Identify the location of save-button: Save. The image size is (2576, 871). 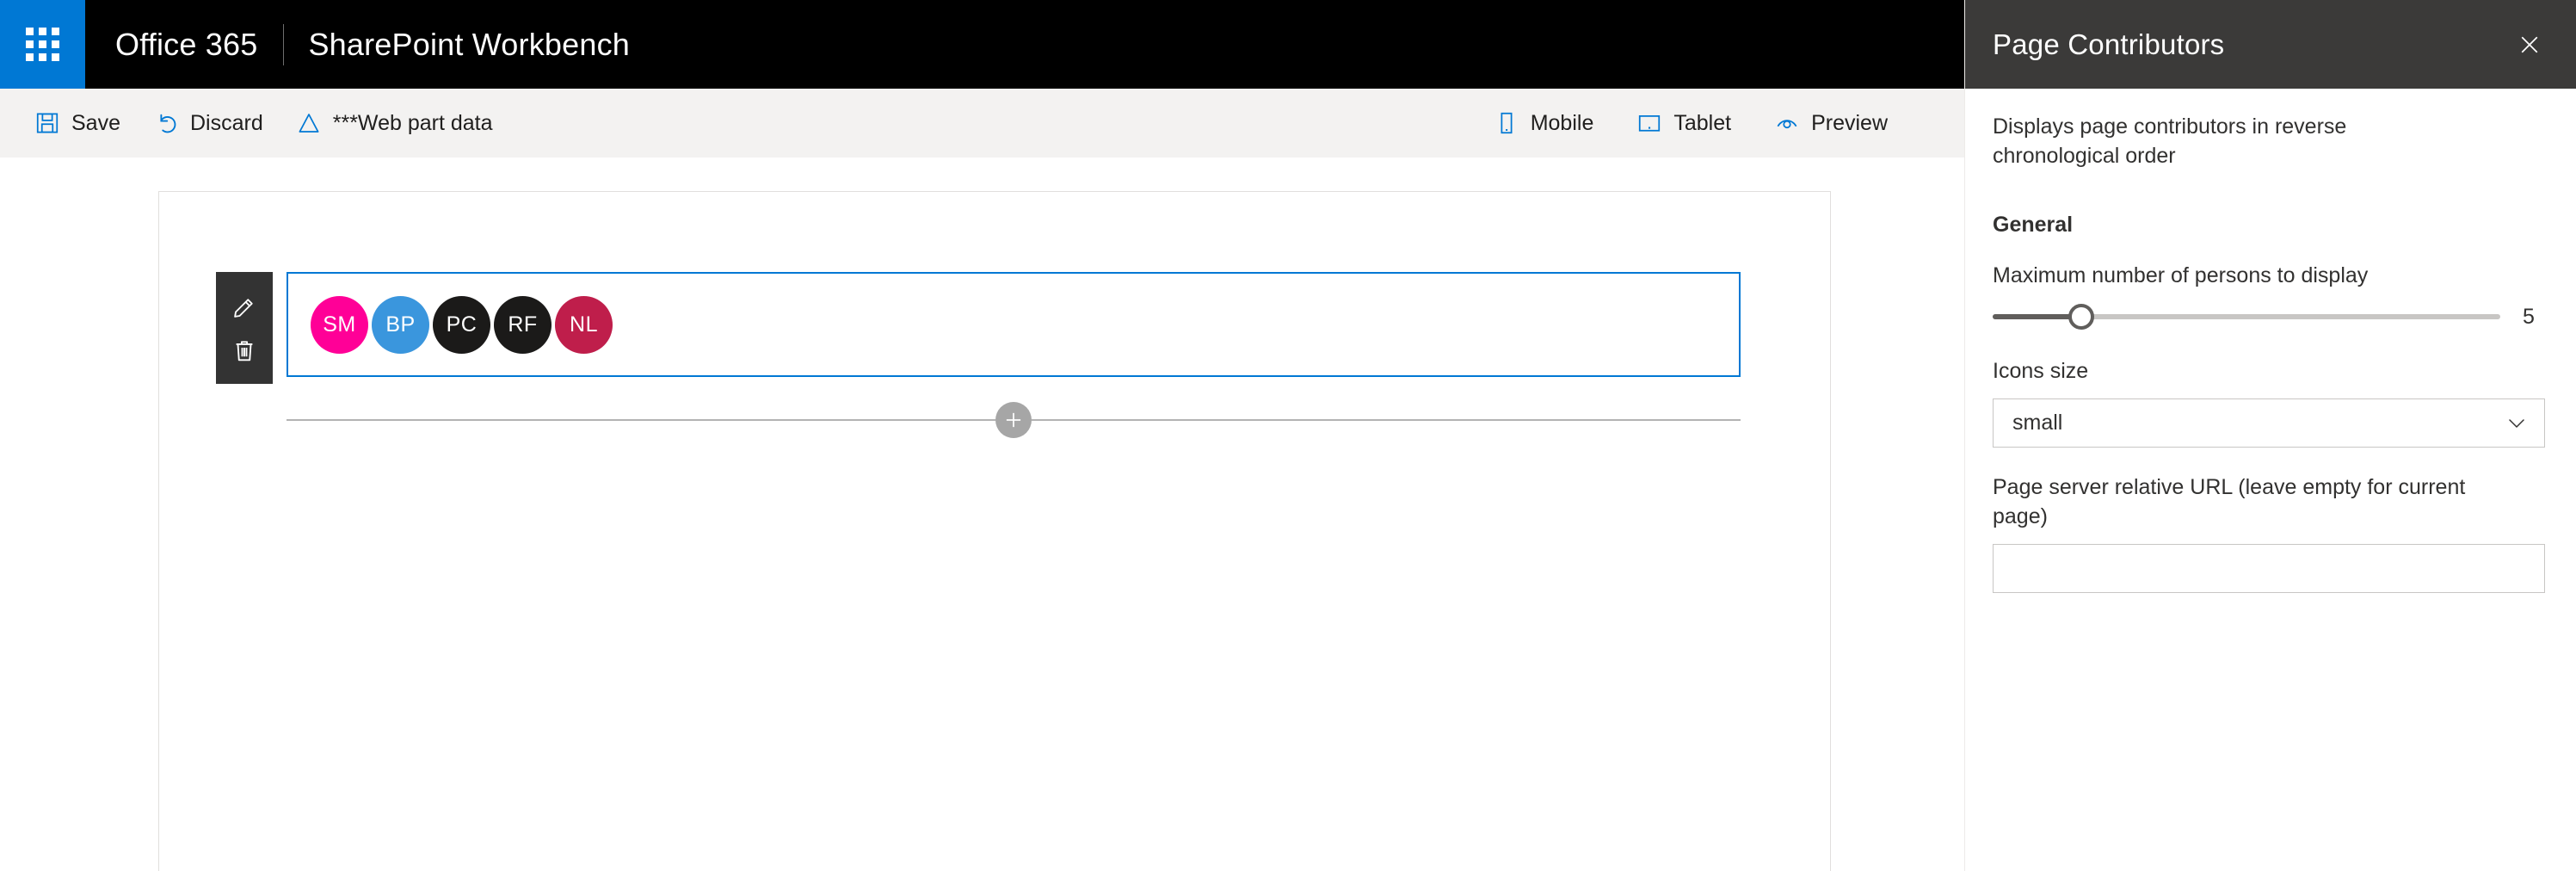
(77, 123).